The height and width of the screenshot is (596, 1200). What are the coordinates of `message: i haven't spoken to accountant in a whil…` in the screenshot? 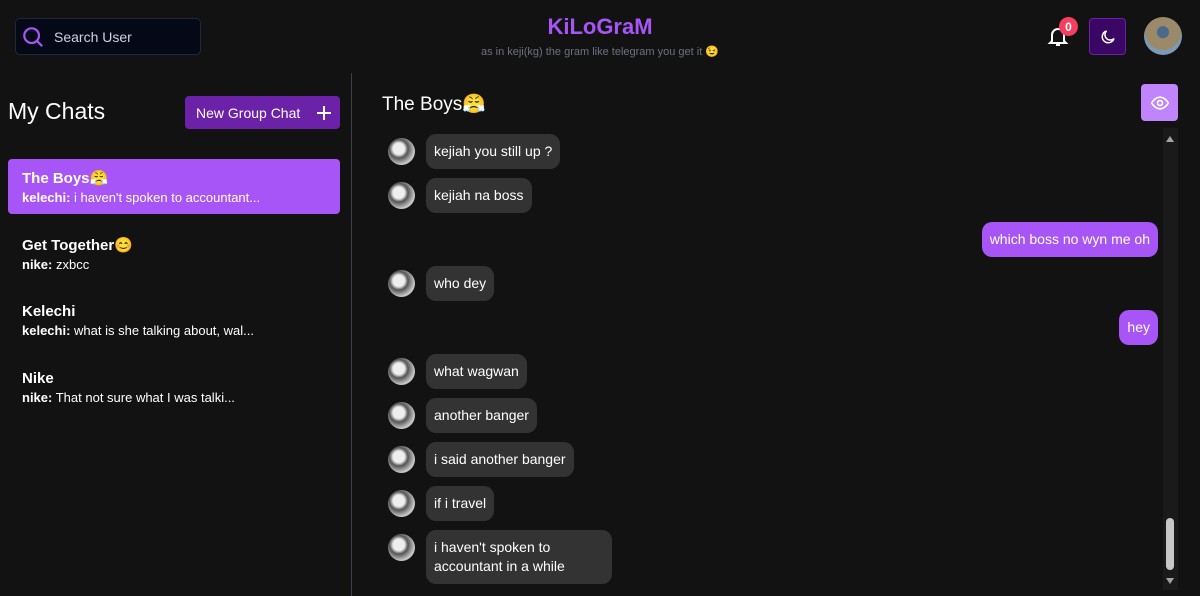 It's located at (773, 557).